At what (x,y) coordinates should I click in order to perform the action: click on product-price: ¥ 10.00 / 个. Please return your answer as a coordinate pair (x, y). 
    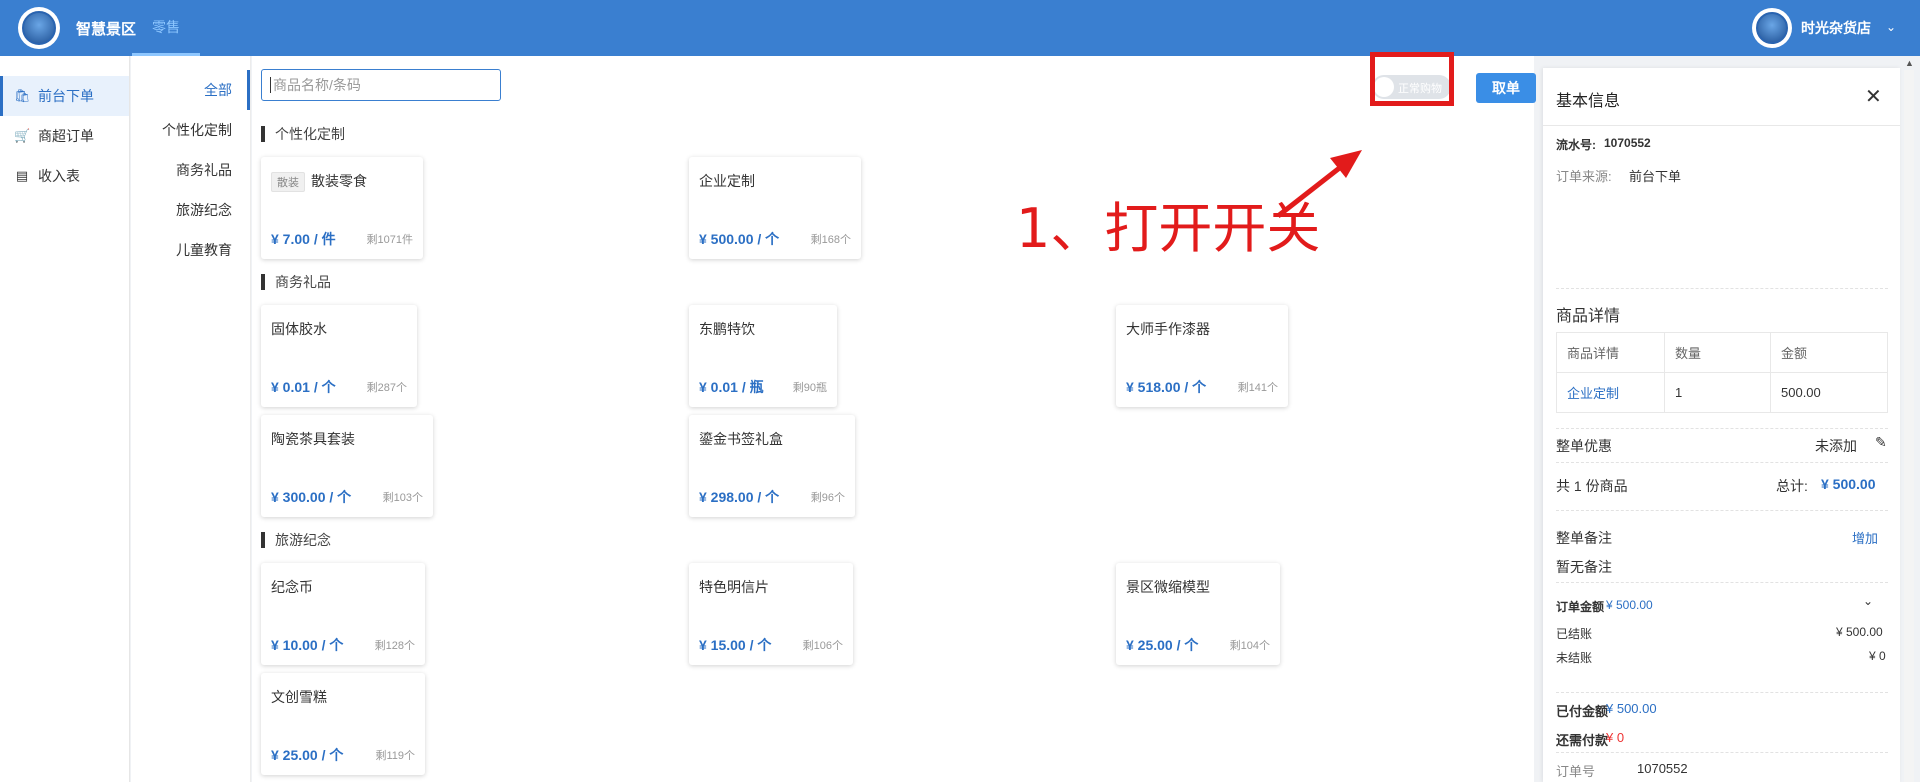
    Looking at the image, I should click on (307, 645).